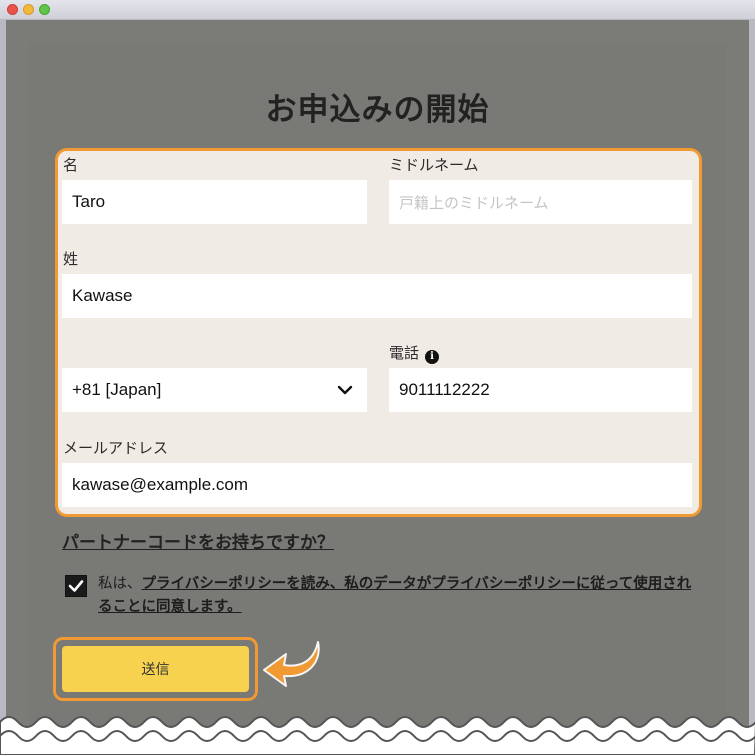  Describe the element at coordinates (291, 664) in the screenshot. I see `pointer-arrow-icon` at that location.